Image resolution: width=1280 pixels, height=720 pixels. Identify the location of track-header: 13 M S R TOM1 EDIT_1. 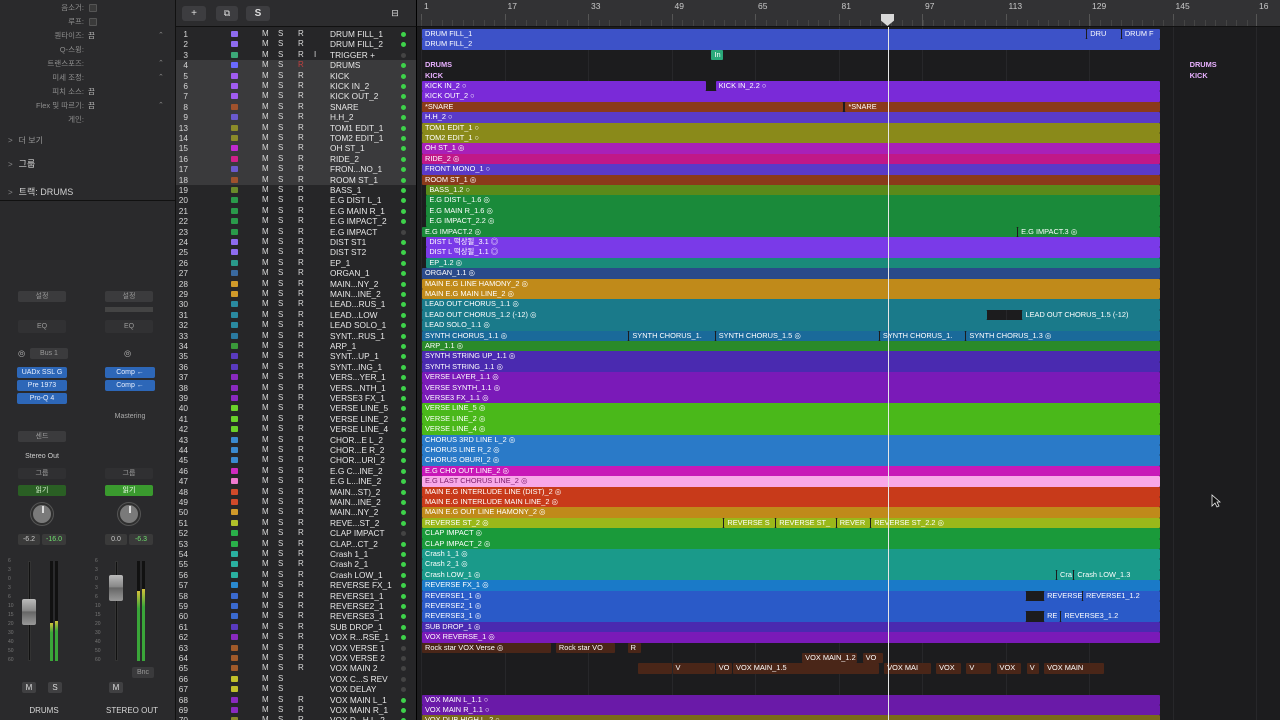
(296, 127).